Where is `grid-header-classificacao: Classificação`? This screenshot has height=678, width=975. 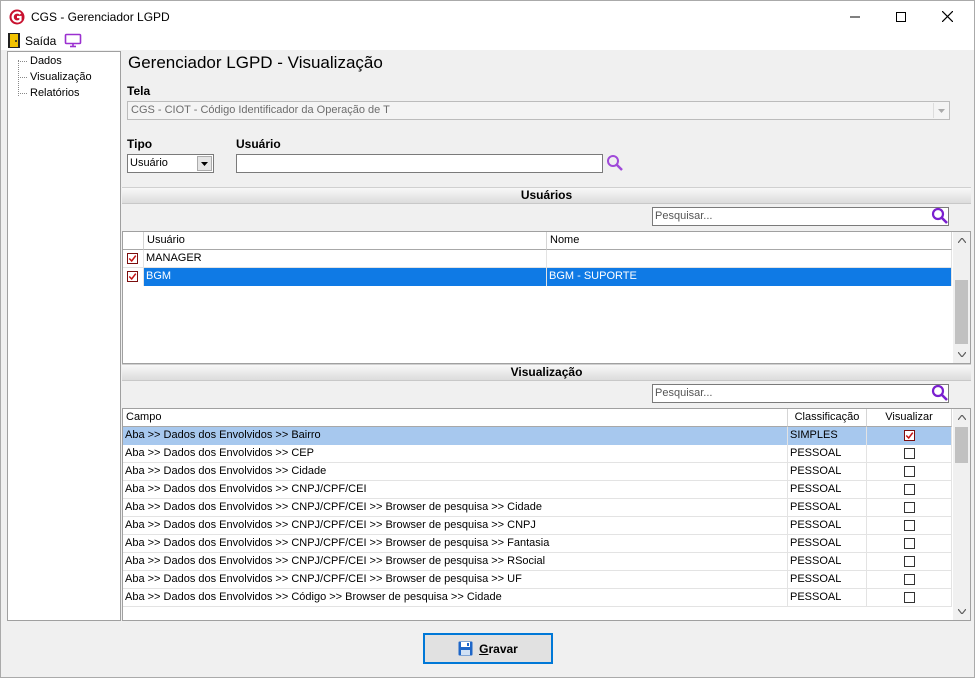
grid-header-classificacao: Classificação is located at coordinates (827, 418).